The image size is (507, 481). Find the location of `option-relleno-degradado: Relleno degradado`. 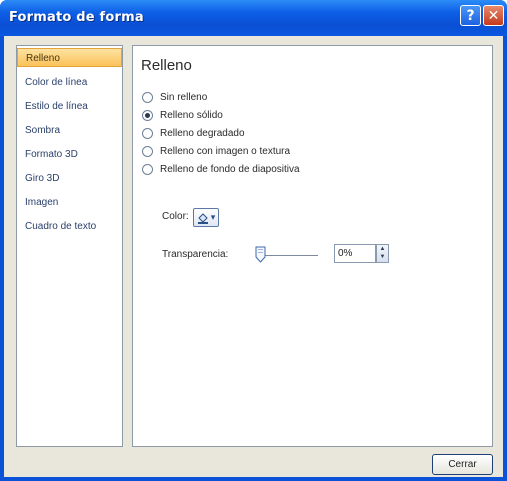

option-relleno-degradado: Relleno degradado is located at coordinates (193, 133).